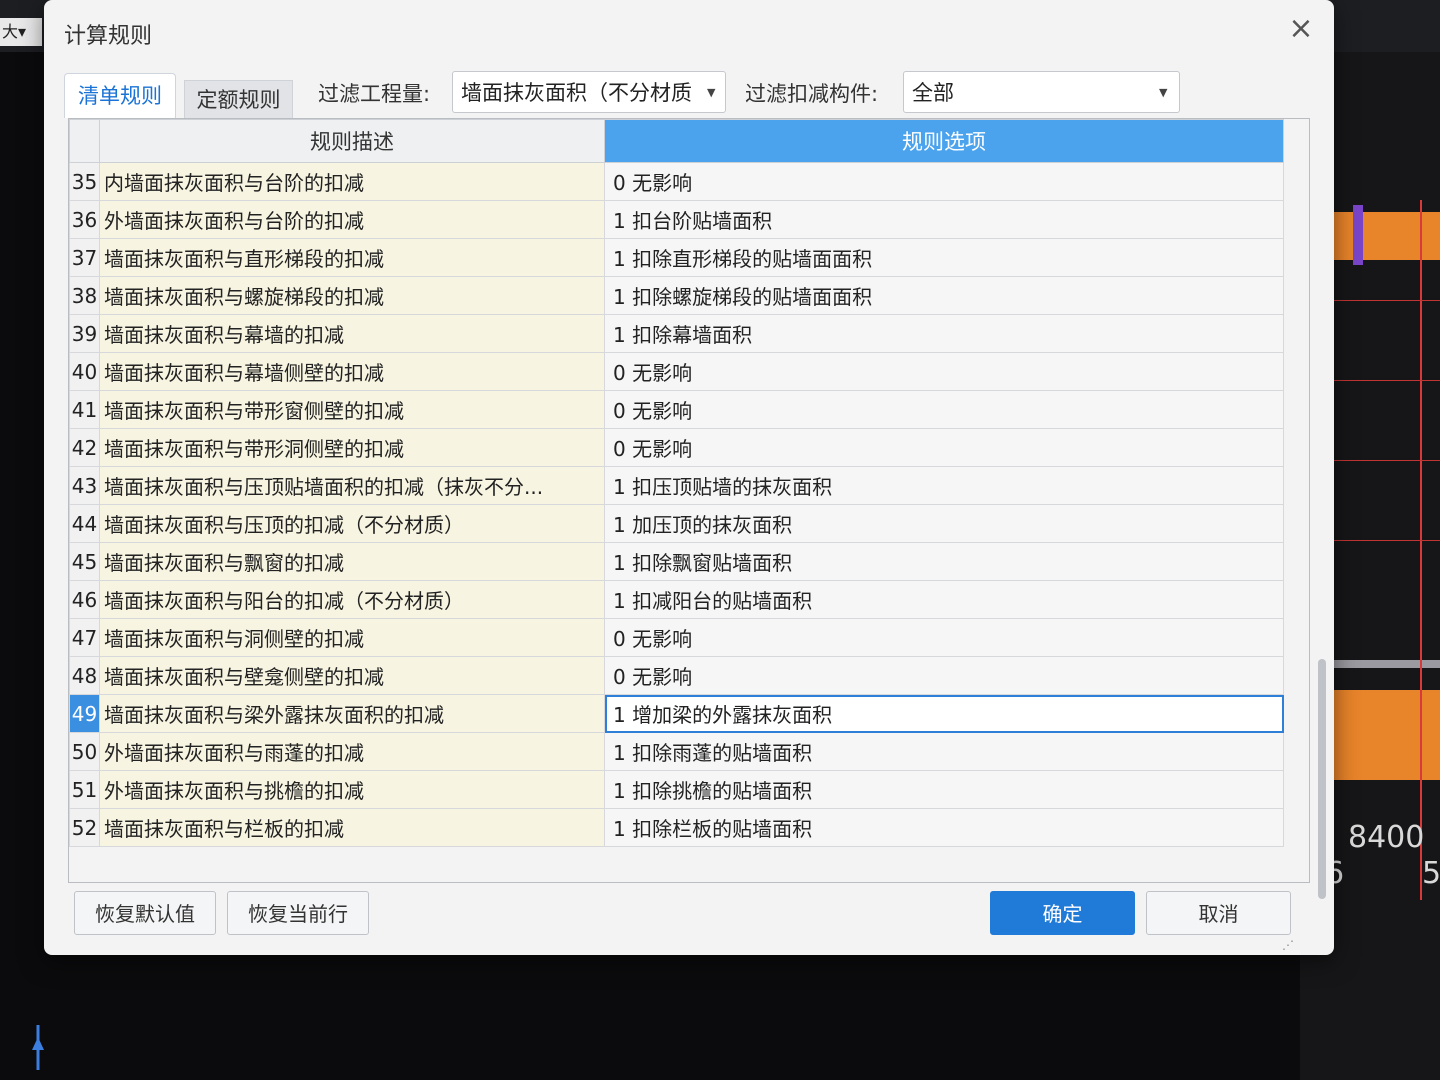 This screenshot has width=1440, height=1080. Describe the element at coordinates (84, 523) in the screenshot. I see `row-number: 44` at that location.